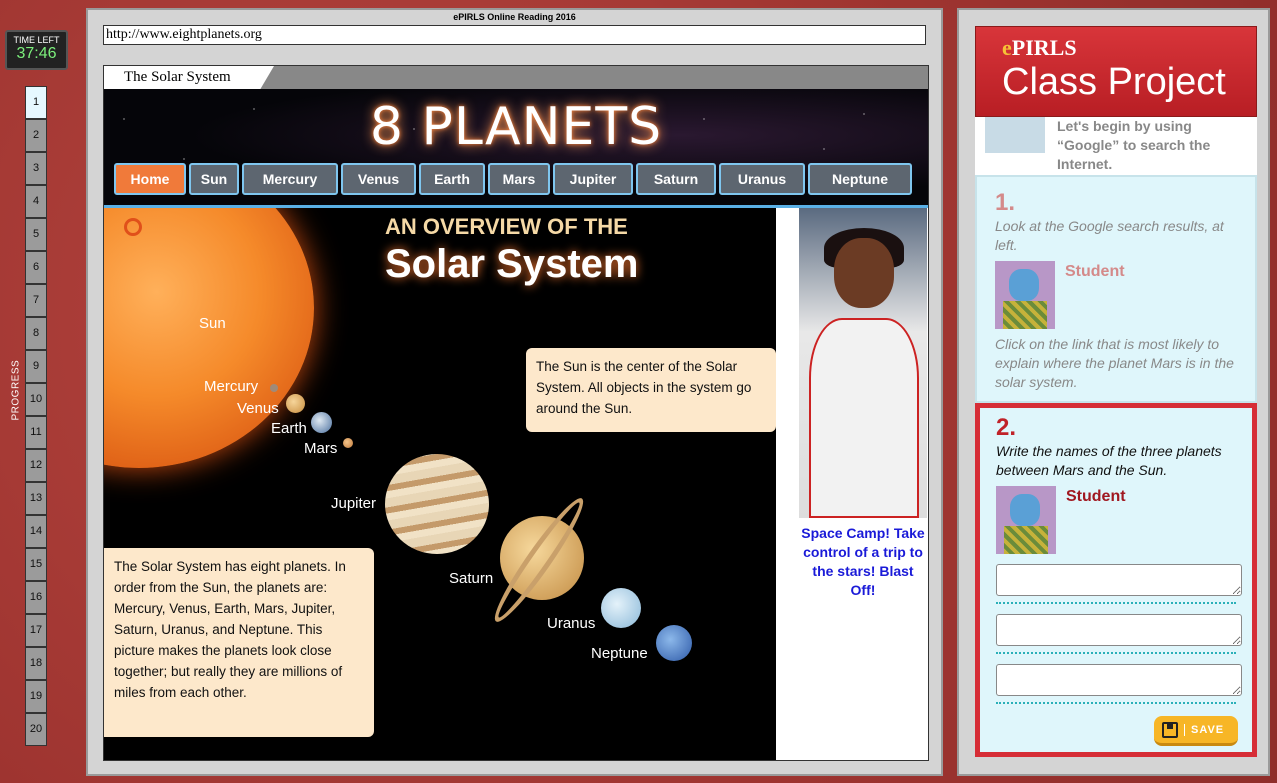 The height and width of the screenshot is (783, 1277). Describe the element at coordinates (593, 179) in the screenshot. I see `nav-jupiter: Jupiter` at that location.